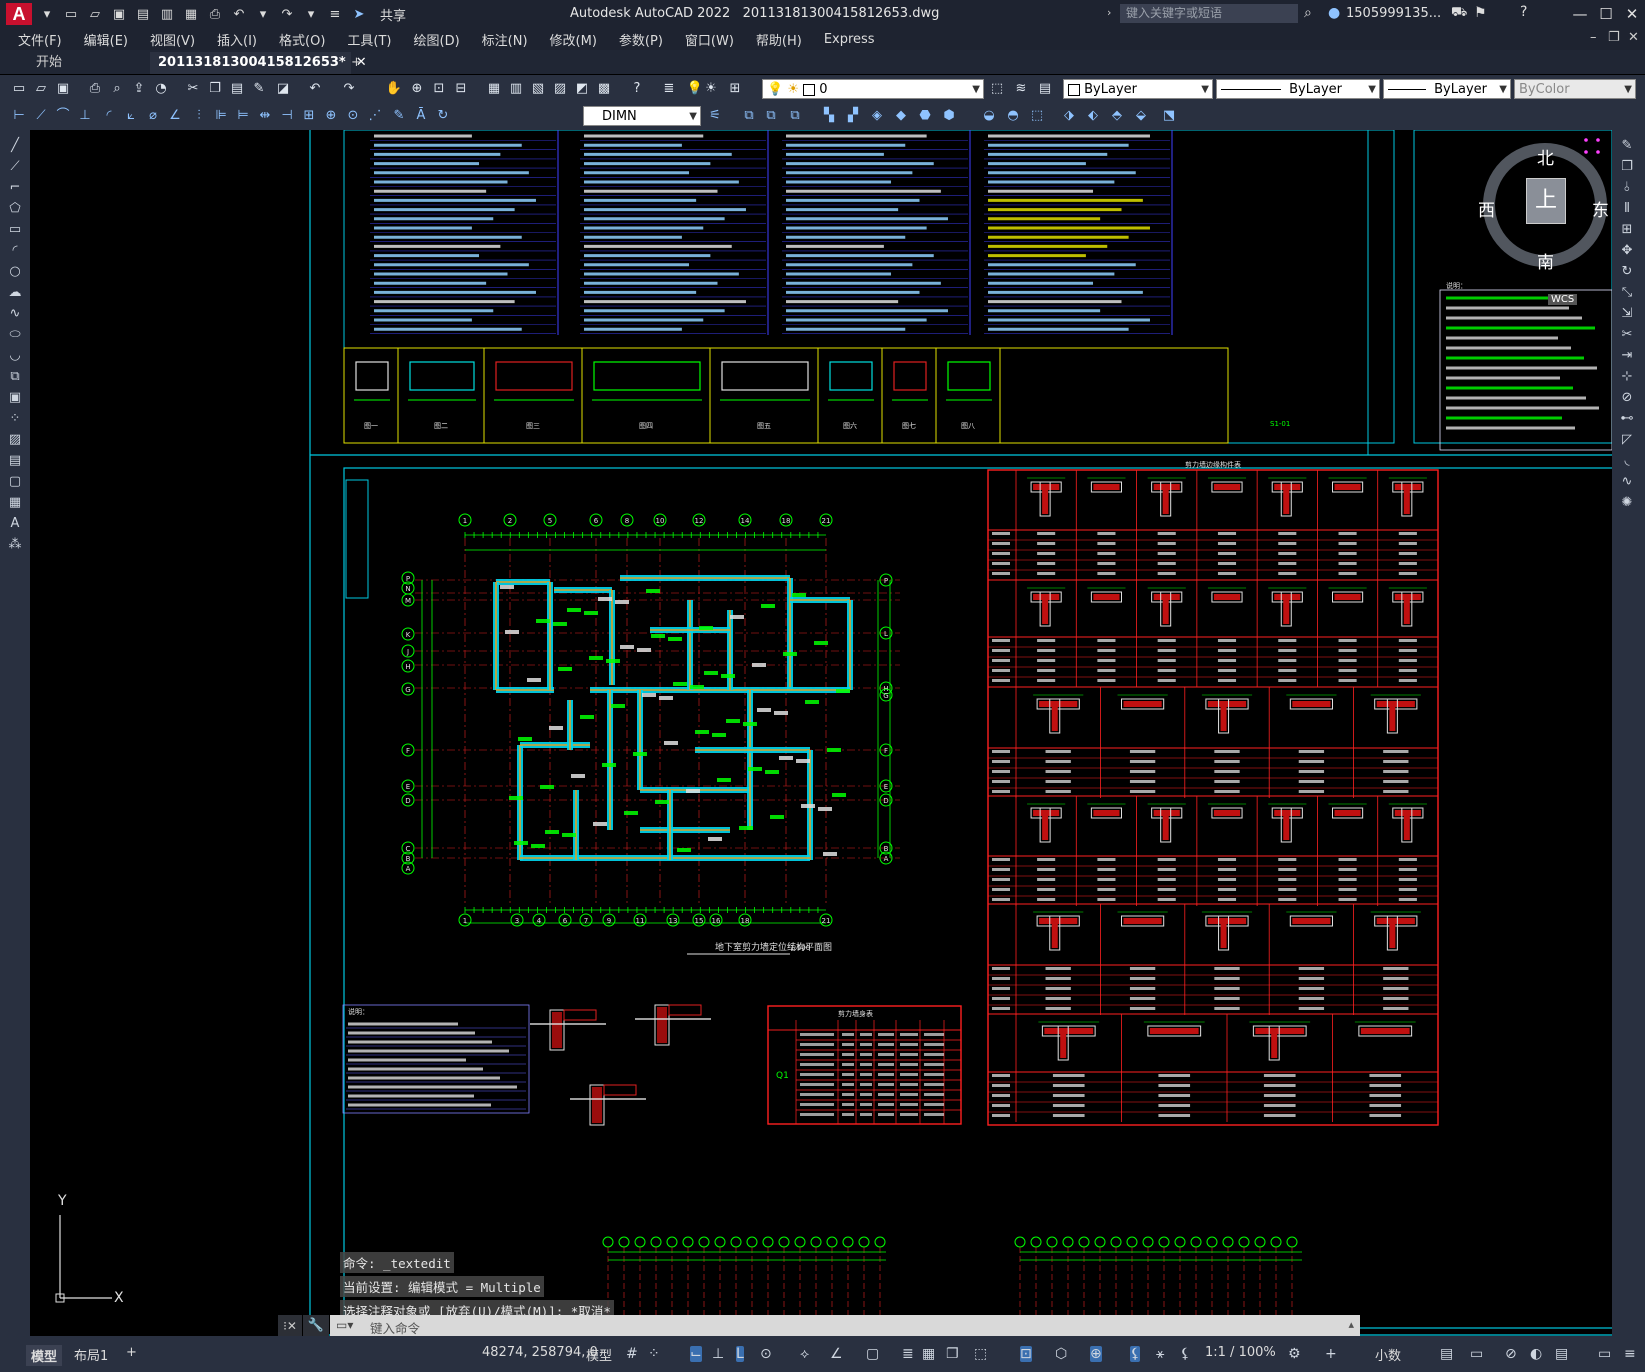 Image resolution: width=1645 pixels, height=1372 pixels. What do you see at coordinates (779, 39) in the screenshot?
I see `menu-help: 帮助(H)` at bounding box center [779, 39].